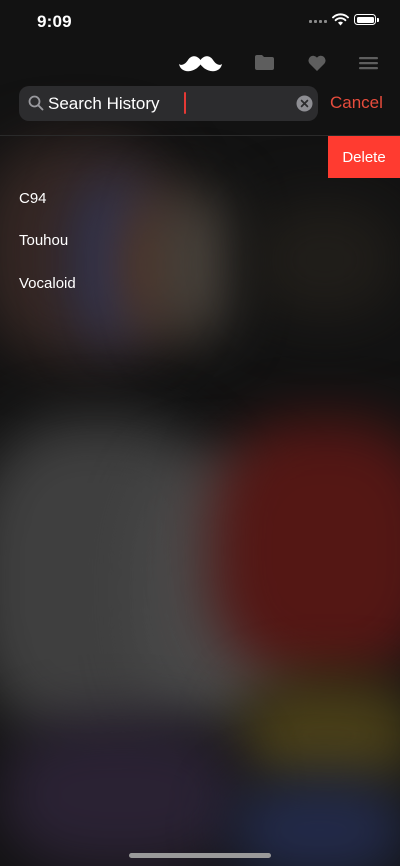 The image size is (400, 866). Describe the element at coordinates (368, 63) in the screenshot. I see `menu-icon` at that location.